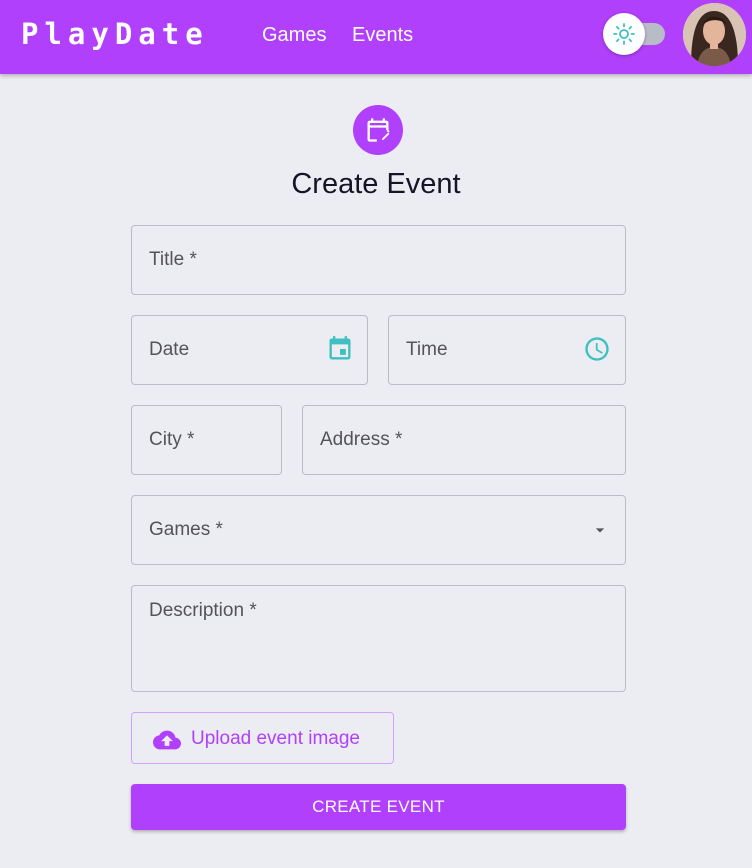 The image size is (752, 868). I want to click on title-field: Title *, so click(378, 260).